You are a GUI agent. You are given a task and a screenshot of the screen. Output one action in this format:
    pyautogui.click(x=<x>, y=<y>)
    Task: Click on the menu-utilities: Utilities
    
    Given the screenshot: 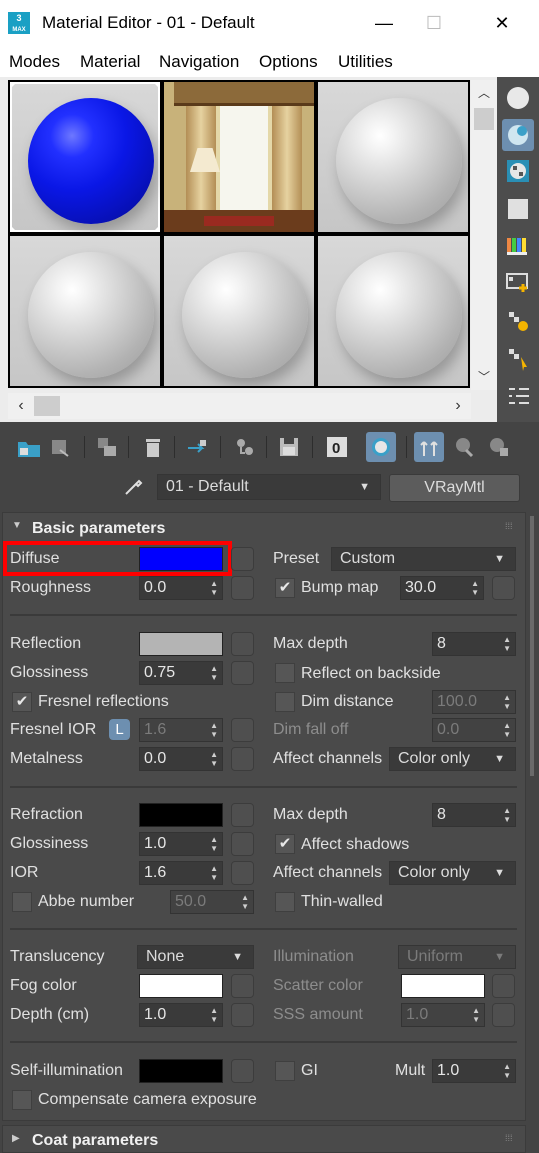 What is the action you would take?
    pyautogui.click(x=365, y=62)
    